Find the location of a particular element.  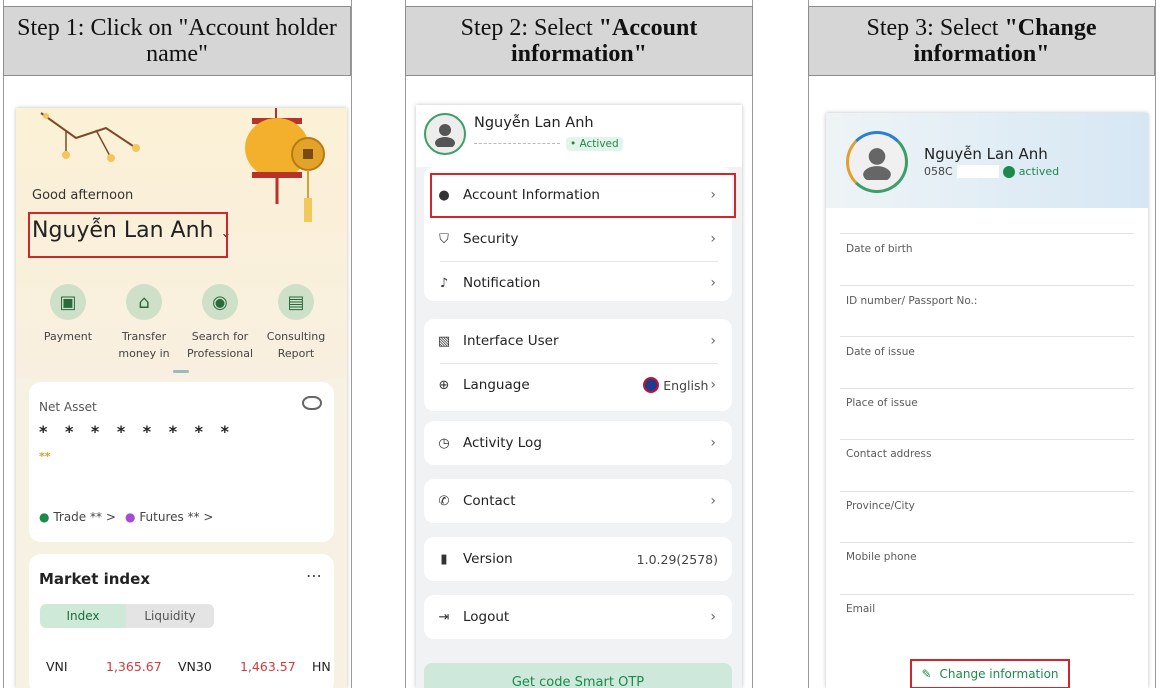

menu-group-interface: ▧ Interface User › ⊕ Language English › is located at coordinates (578, 365).